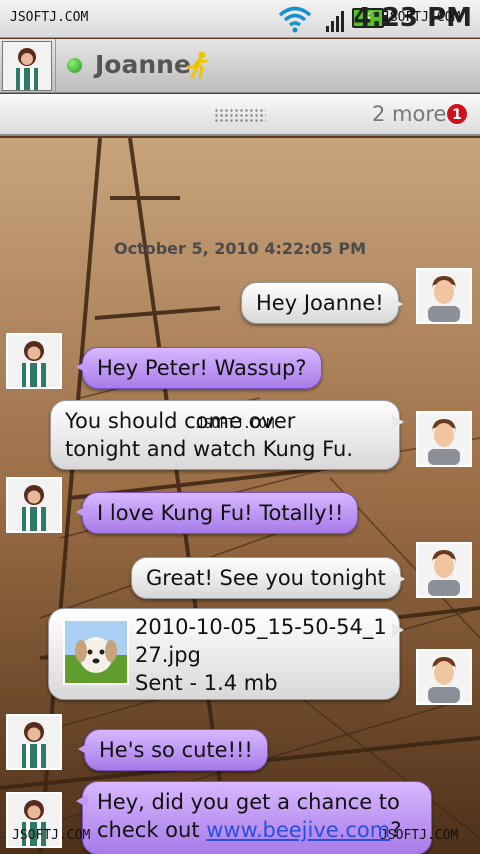 The image size is (480, 854). Describe the element at coordinates (202, 368) in the screenshot. I see `message-text: Hey Peter! Wassup?` at that location.